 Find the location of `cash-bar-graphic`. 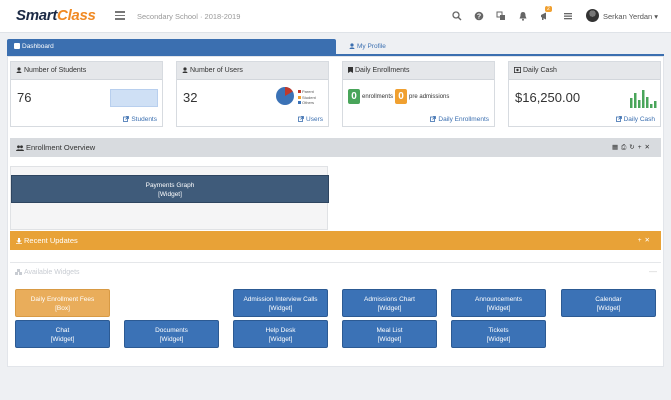

cash-bar-graphic is located at coordinates (643, 98).